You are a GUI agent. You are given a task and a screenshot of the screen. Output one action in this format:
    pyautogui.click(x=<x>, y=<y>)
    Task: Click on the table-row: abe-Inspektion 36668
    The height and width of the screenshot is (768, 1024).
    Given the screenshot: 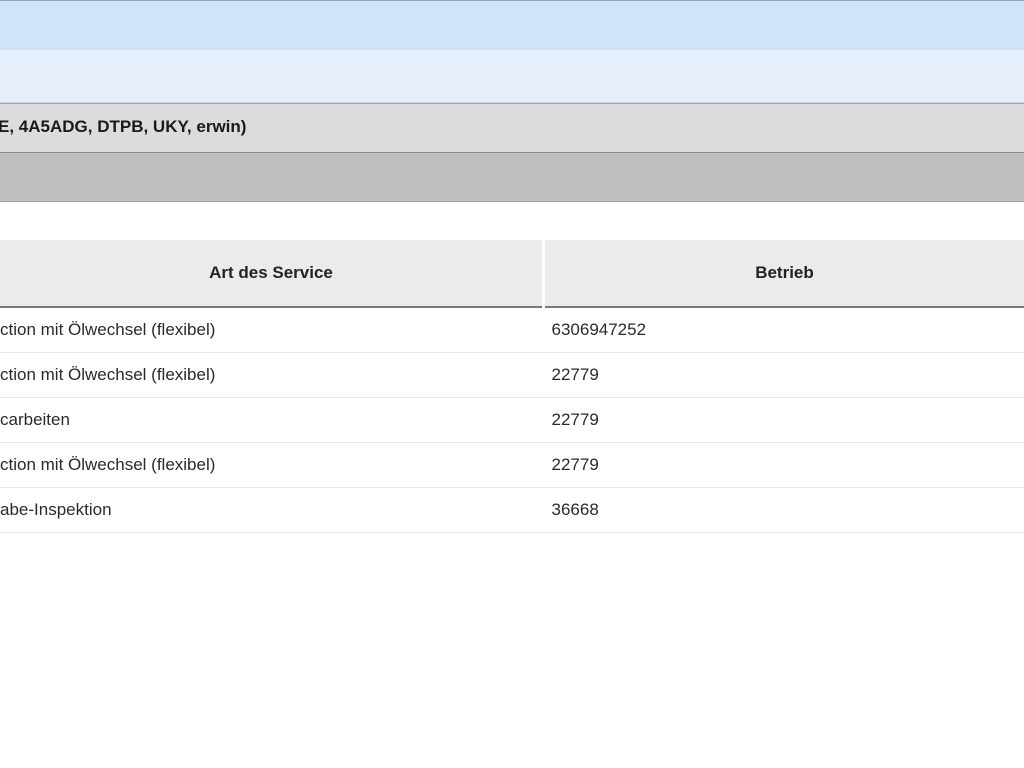 What is the action you would take?
    pyautogui.click(x=512, y=510)
    